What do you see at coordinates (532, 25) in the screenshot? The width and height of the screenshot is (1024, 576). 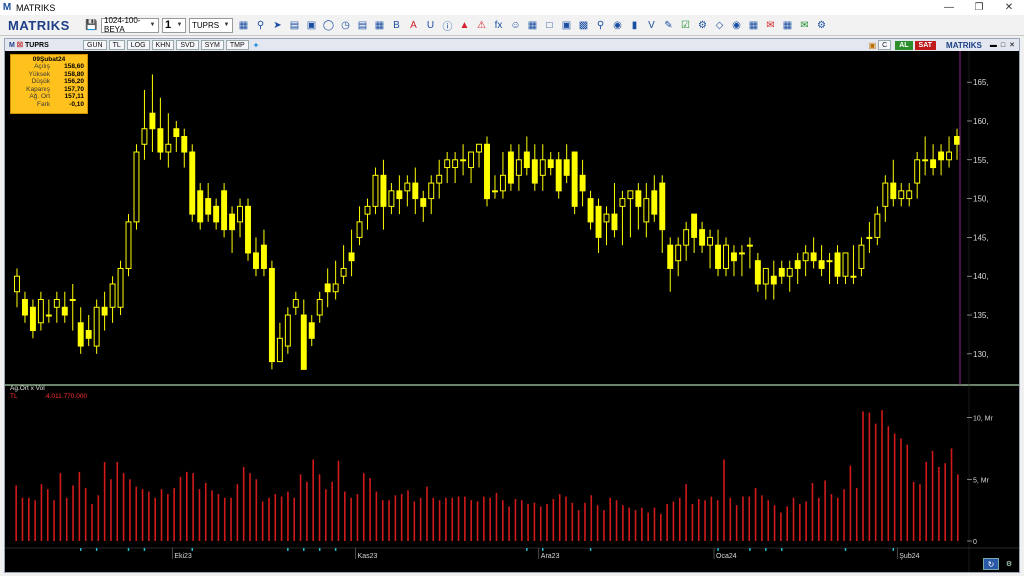 I see `calendar-icon: ▦` at bounding box center [532, 25].